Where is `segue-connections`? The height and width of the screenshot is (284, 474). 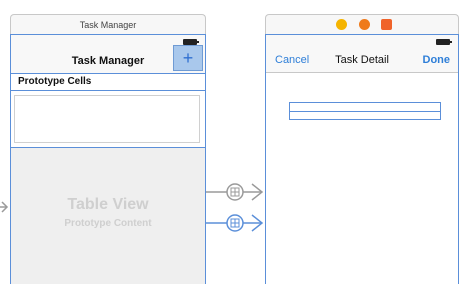 segue-connections is located at coordinates (132, 207).